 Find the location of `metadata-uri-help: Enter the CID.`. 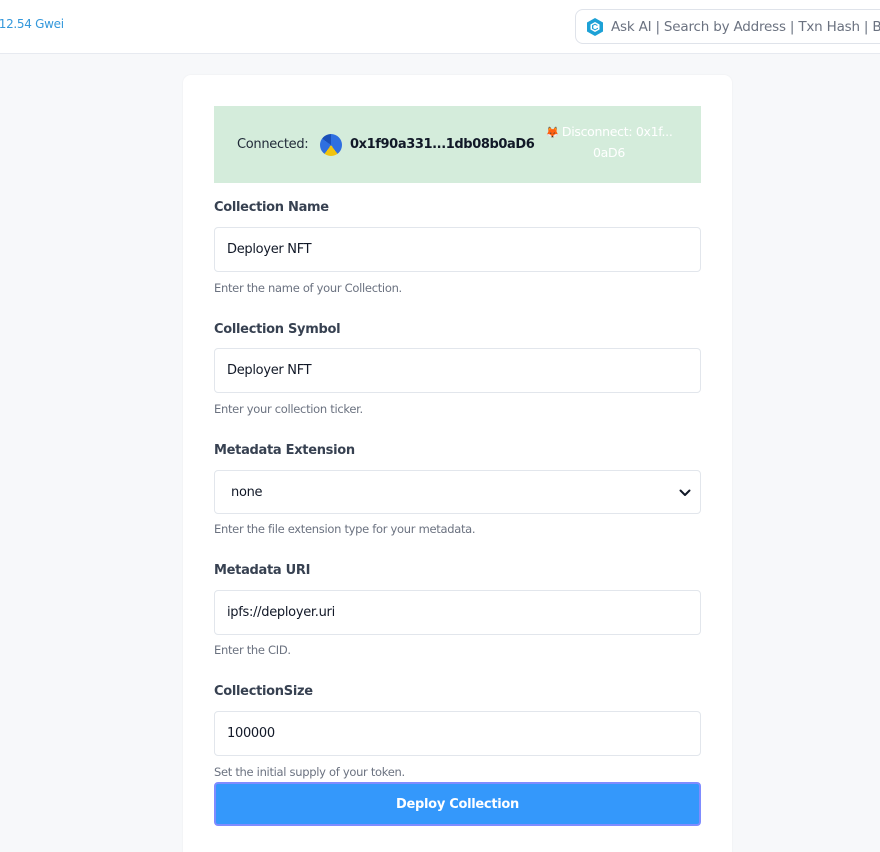

metadata-uri-help: Enter the CID. is located at coordinates (252, 650).